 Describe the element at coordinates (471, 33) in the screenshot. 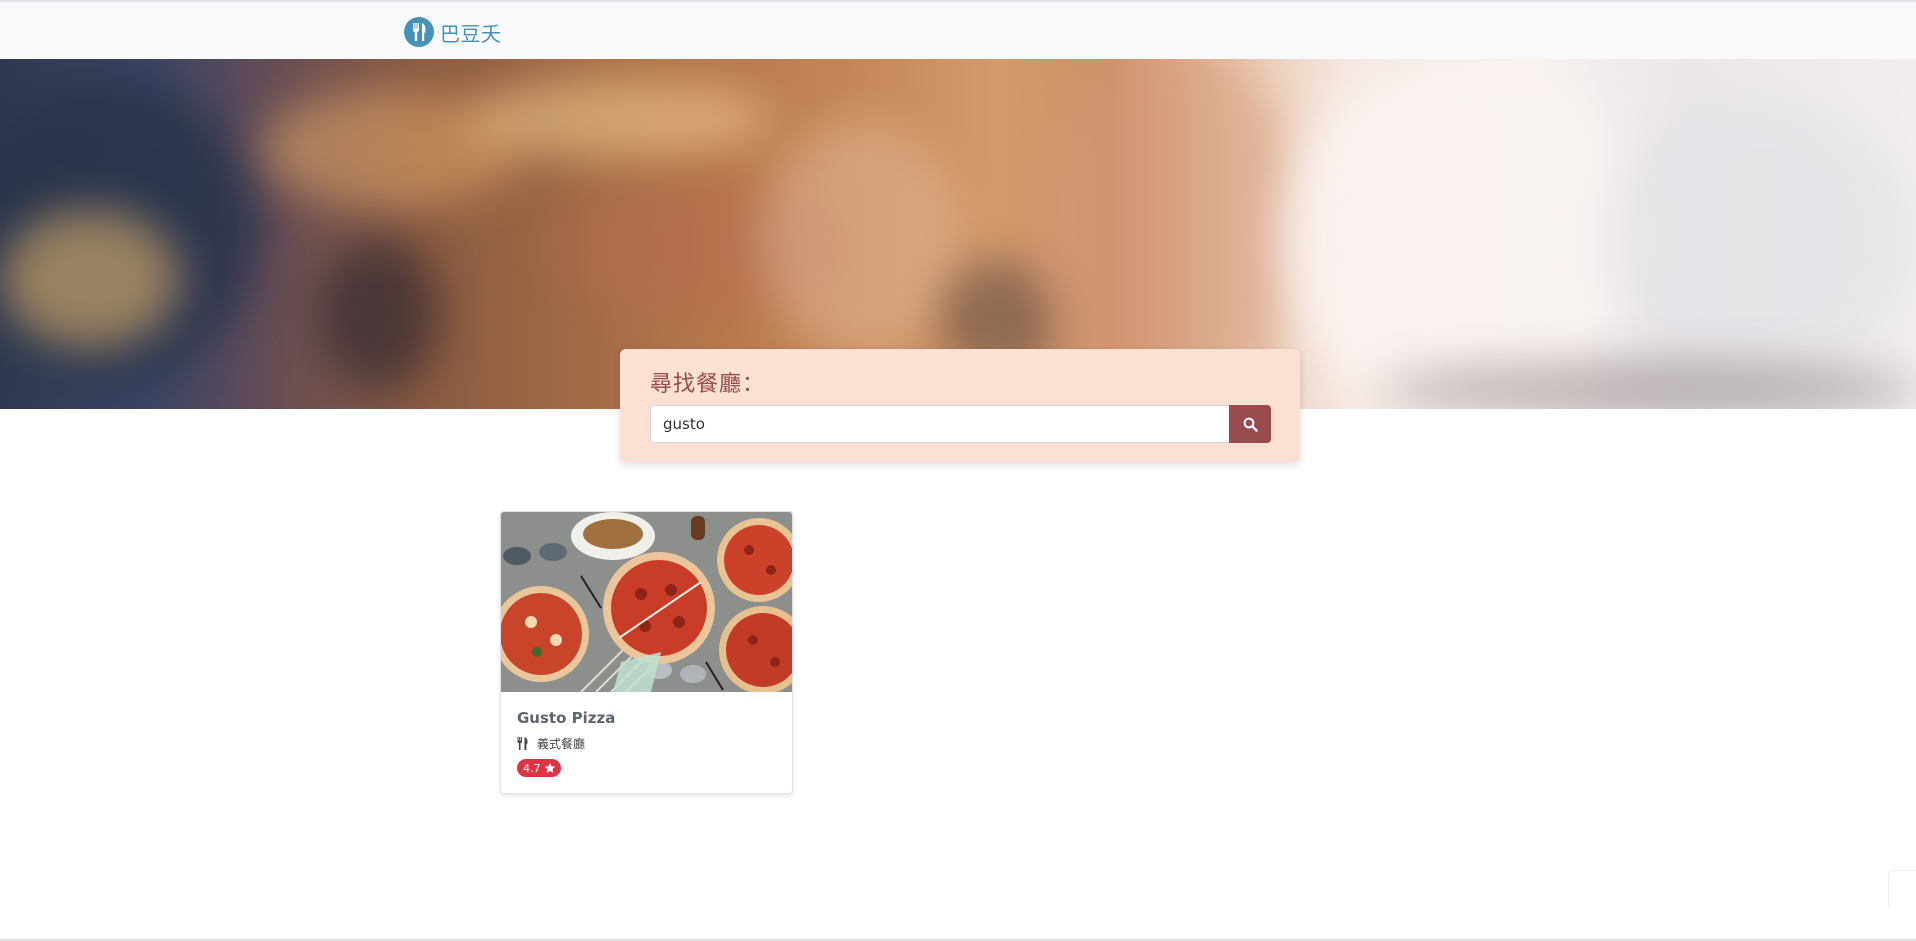

I see `brand-name: 巴豆夭` at that location.